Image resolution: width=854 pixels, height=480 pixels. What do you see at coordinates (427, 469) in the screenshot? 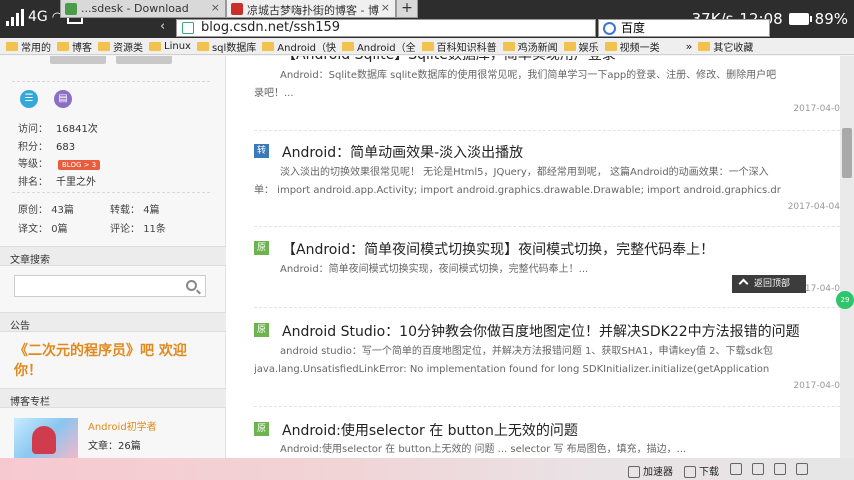
I see `browser-status-bar: 加速器 下载` at bounding box center [427, 469].